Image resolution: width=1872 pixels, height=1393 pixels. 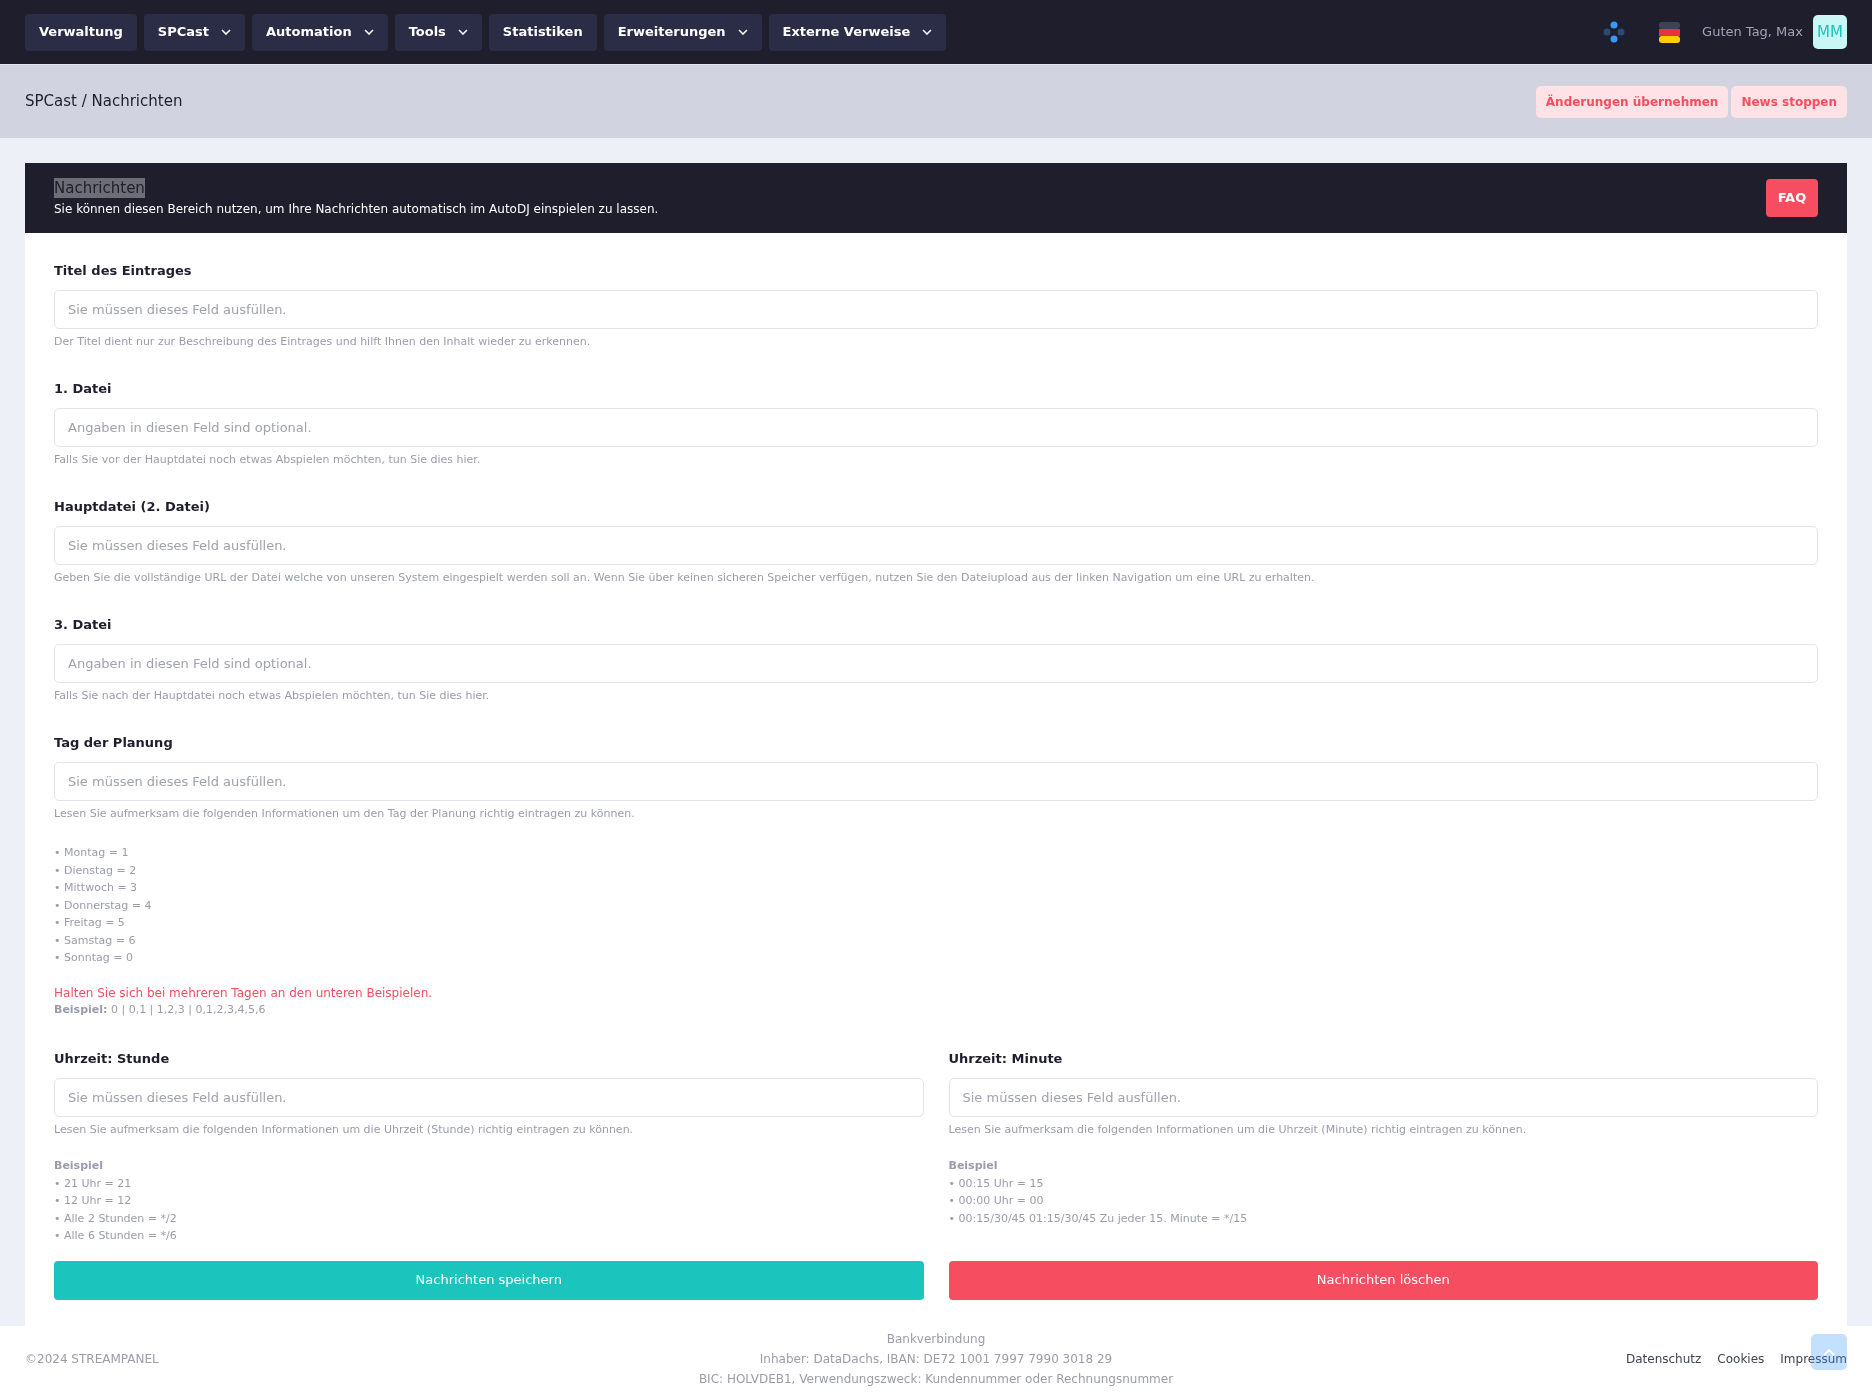 What do you see at coordinates (996, 1183) in the screenshot?
I see `example-item: • 00:15 Uhr = 15` at bounding box center [996, 1183].